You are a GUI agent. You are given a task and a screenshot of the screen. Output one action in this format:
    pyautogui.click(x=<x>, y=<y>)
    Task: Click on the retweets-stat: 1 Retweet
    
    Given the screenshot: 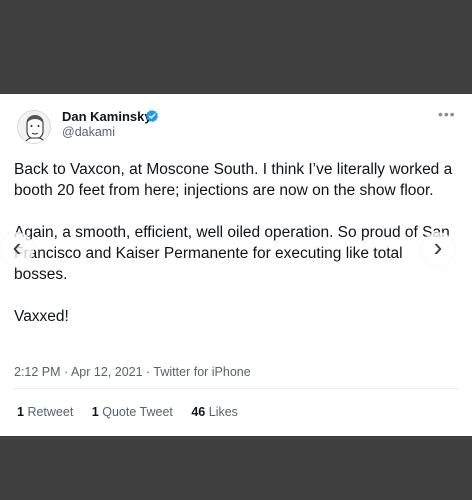 What is the action you would take?
    pyautogui.click(x=45, y=412)
    